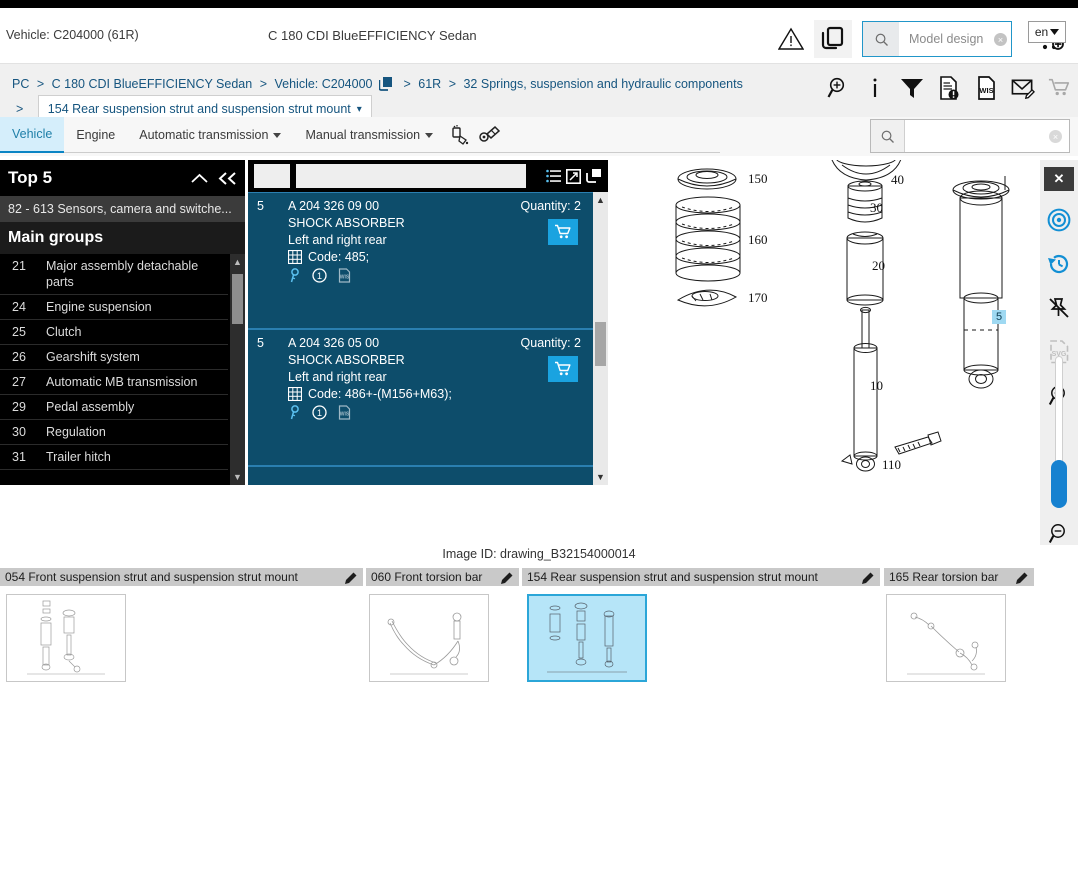 Image resolution: width=1078 pixels, height=875 pixels. I want to click on sidebar-item-24: 24 Engine suspension, so click(114, 307).